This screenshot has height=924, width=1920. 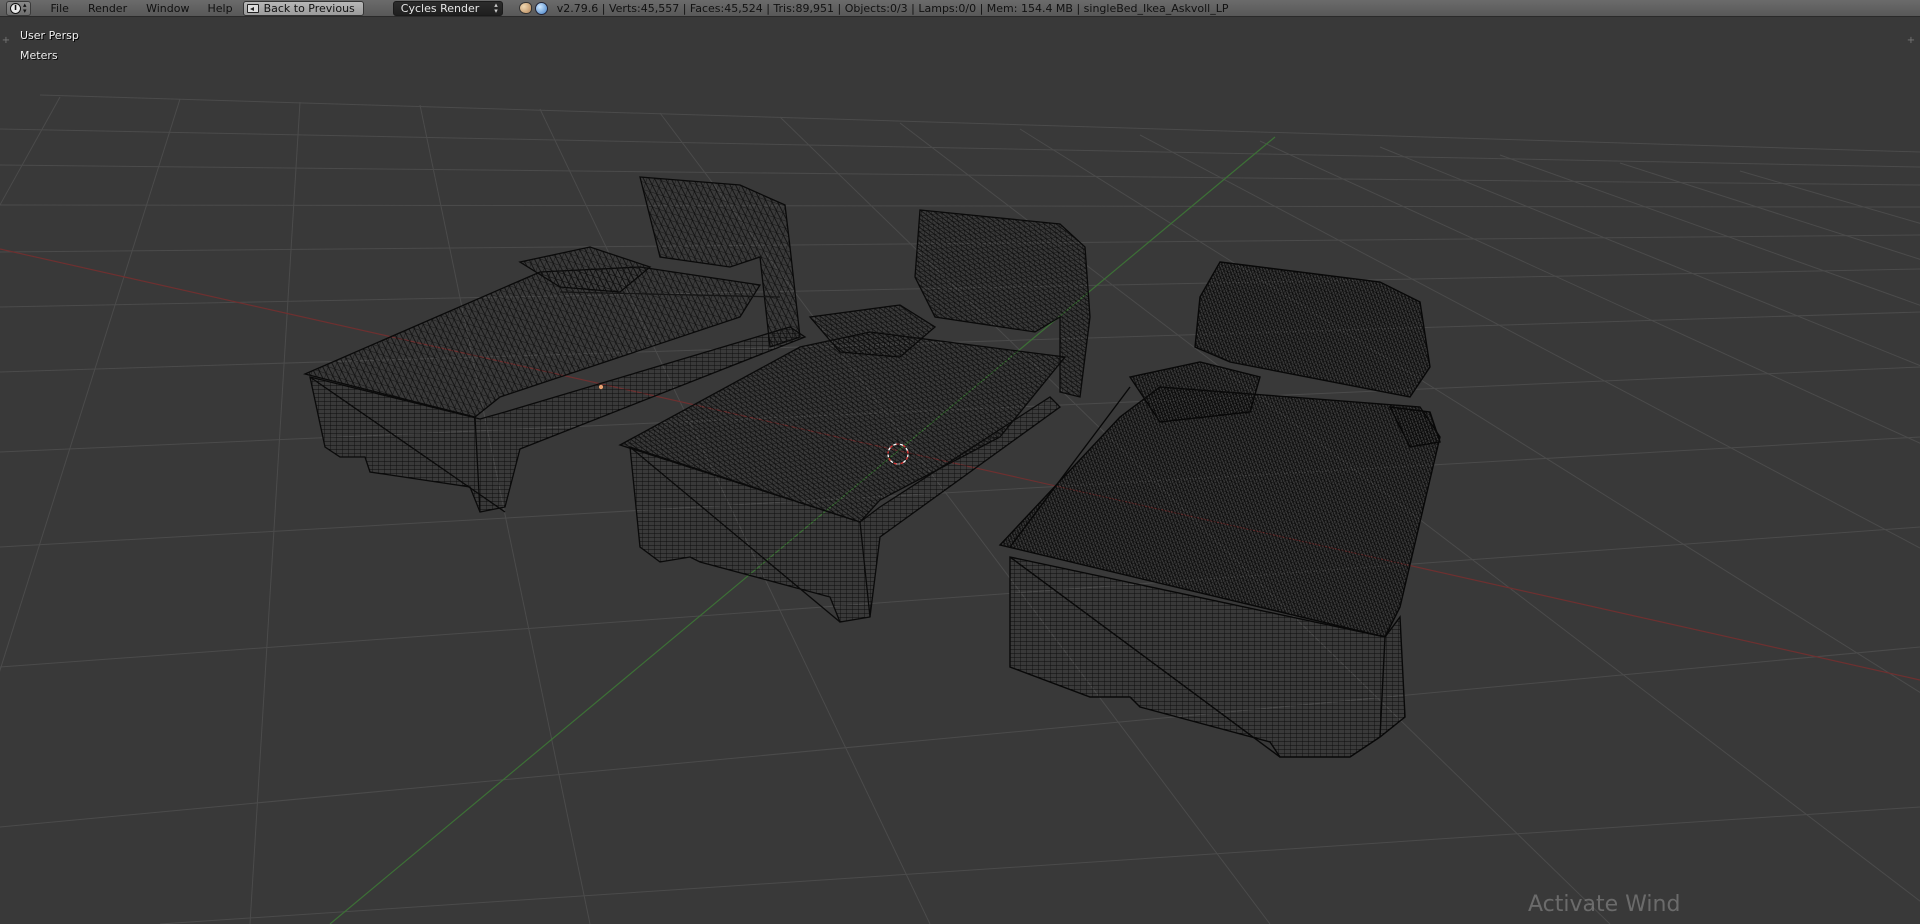 What do you see at coordinates (1911, 41) in the screenshot?
I see `area-split-right-icon: +` at bounding box center [1911, 41].